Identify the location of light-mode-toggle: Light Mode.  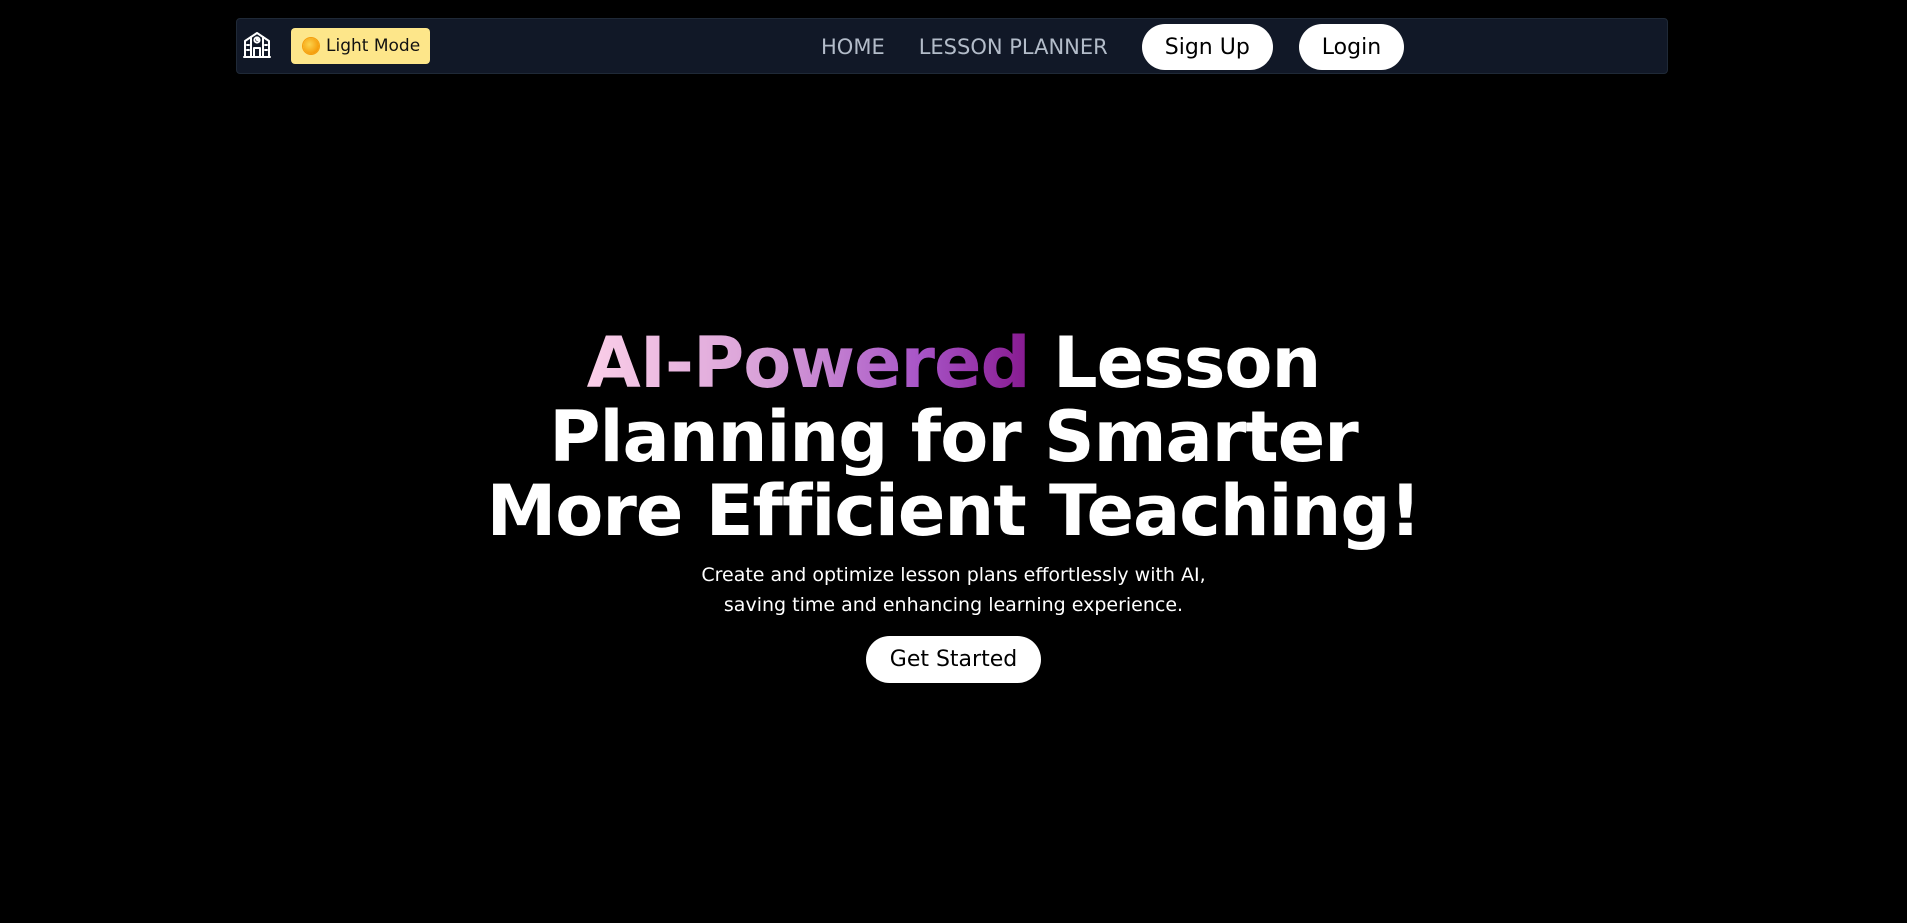
(361, 46).